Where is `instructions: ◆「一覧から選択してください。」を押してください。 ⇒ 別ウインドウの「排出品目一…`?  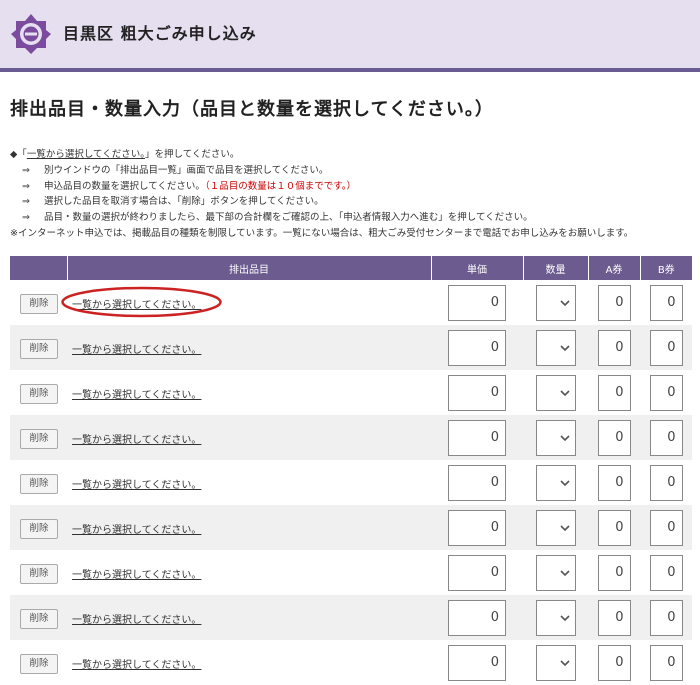
instructions: ◆「一覧から選択してください。」を押してください。 ⇒ 別ウインドウの「排出品目一… is located at coordinates (352, 194).